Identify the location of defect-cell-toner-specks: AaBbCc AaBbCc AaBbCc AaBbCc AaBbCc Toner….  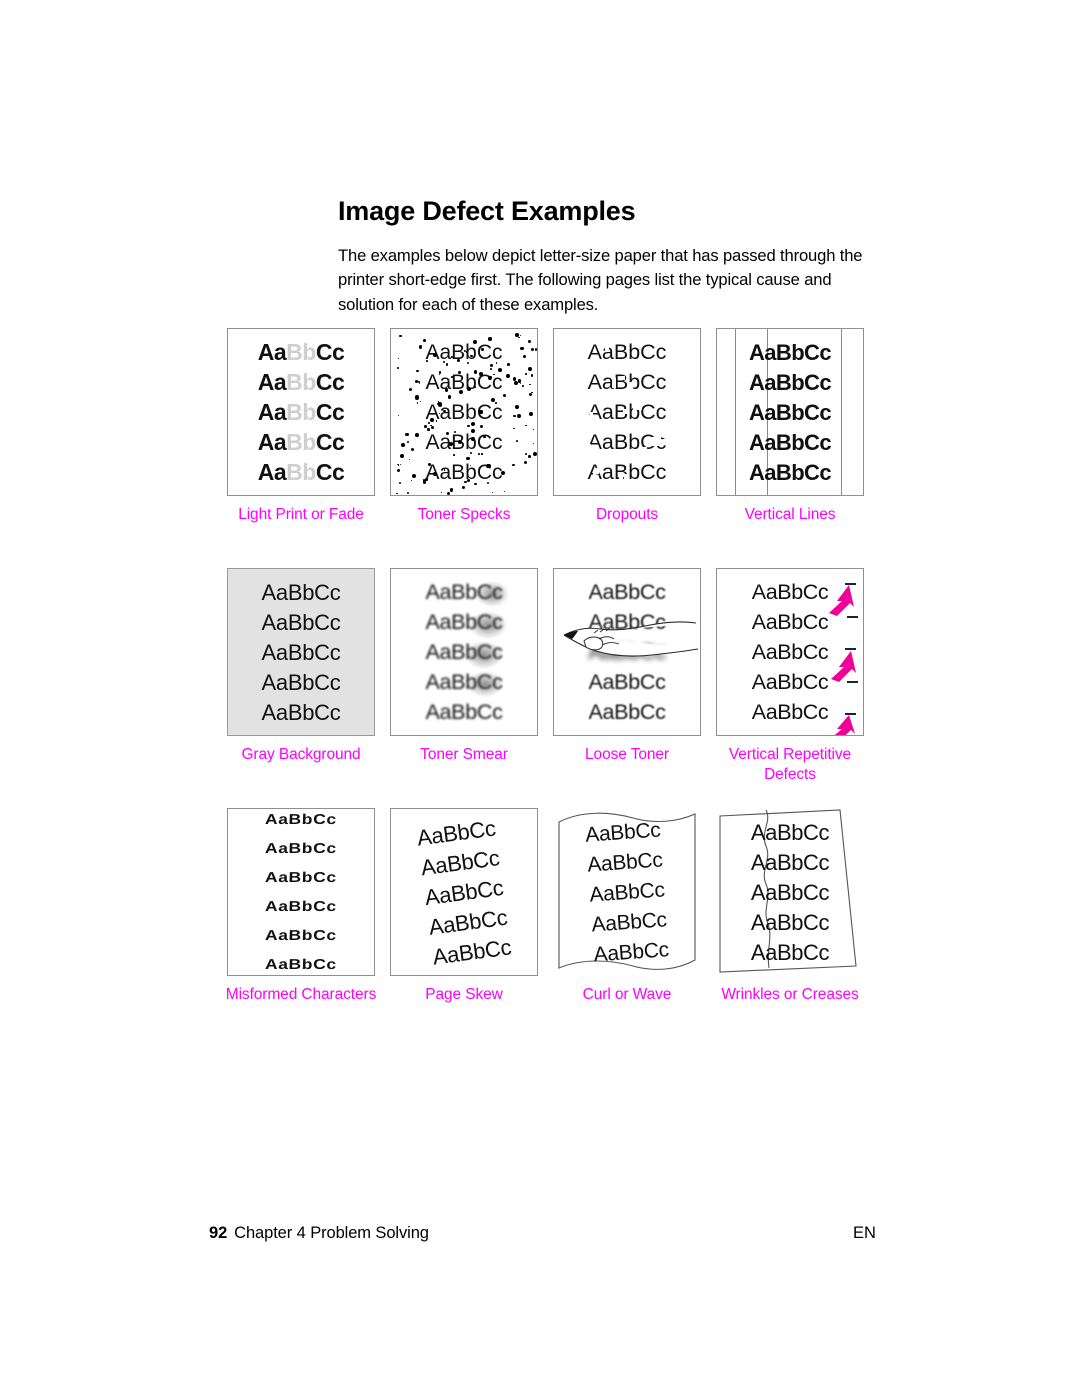
(464, 426).